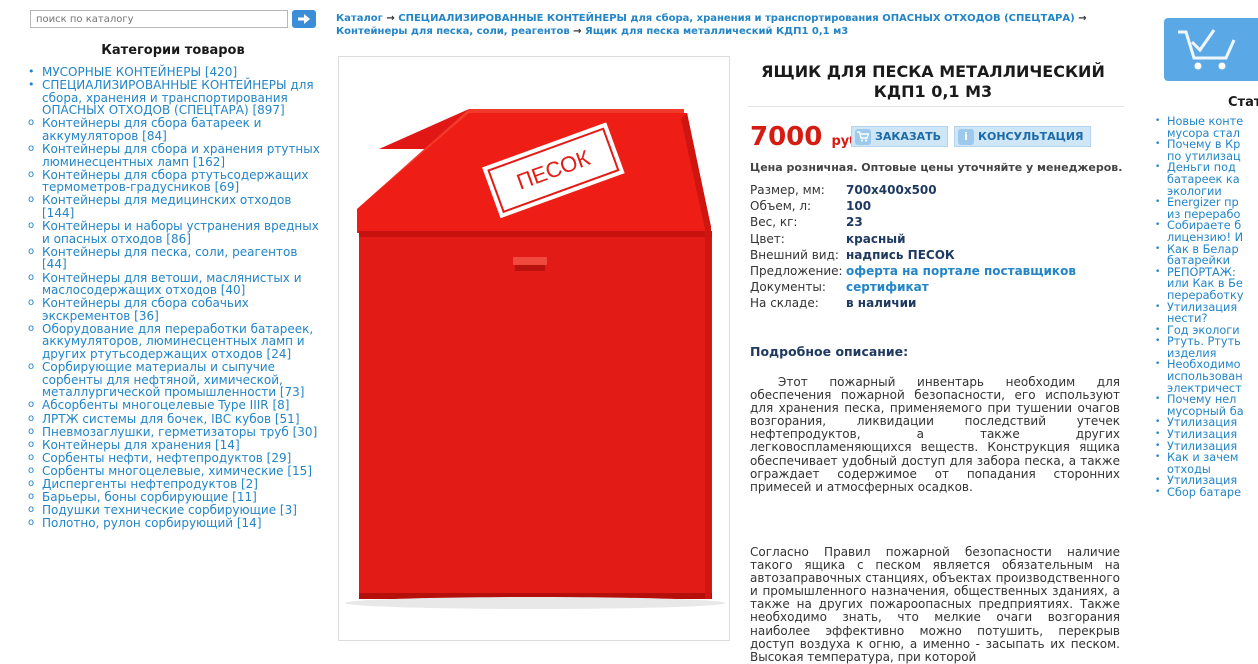  I want to click on cart-widget, so click(1211, 49).